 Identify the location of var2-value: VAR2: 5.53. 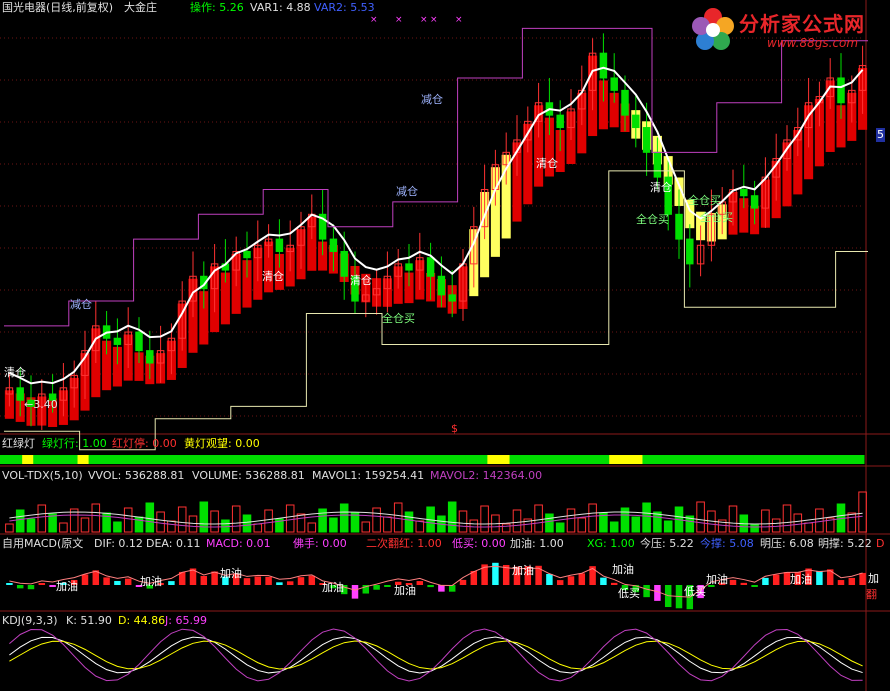
(344, 7).